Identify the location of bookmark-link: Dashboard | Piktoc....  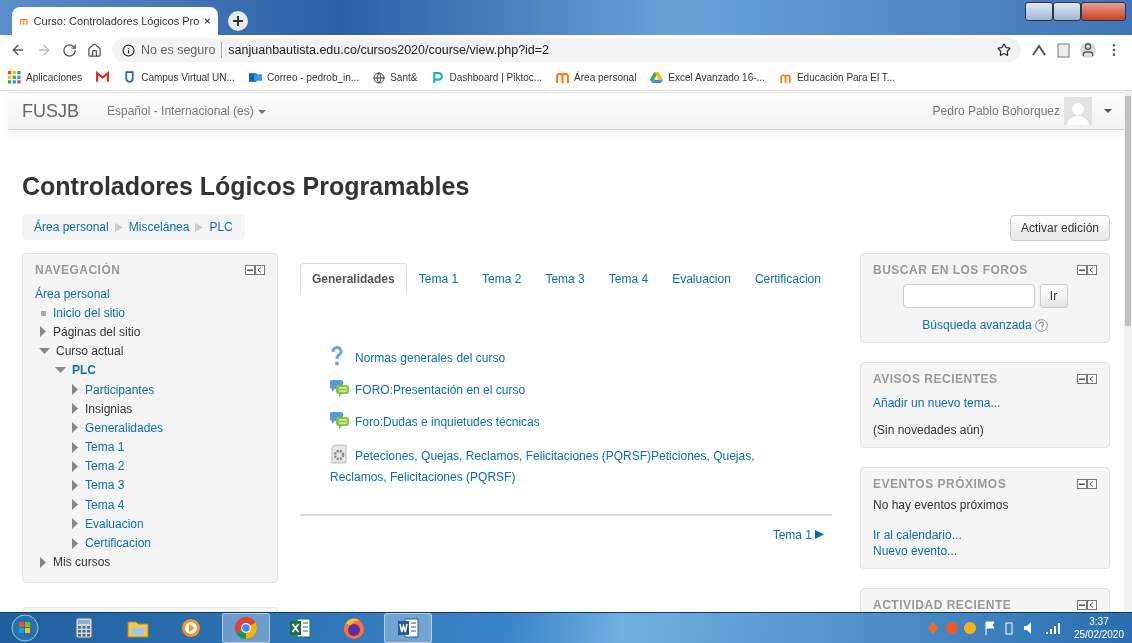
(496, 77).